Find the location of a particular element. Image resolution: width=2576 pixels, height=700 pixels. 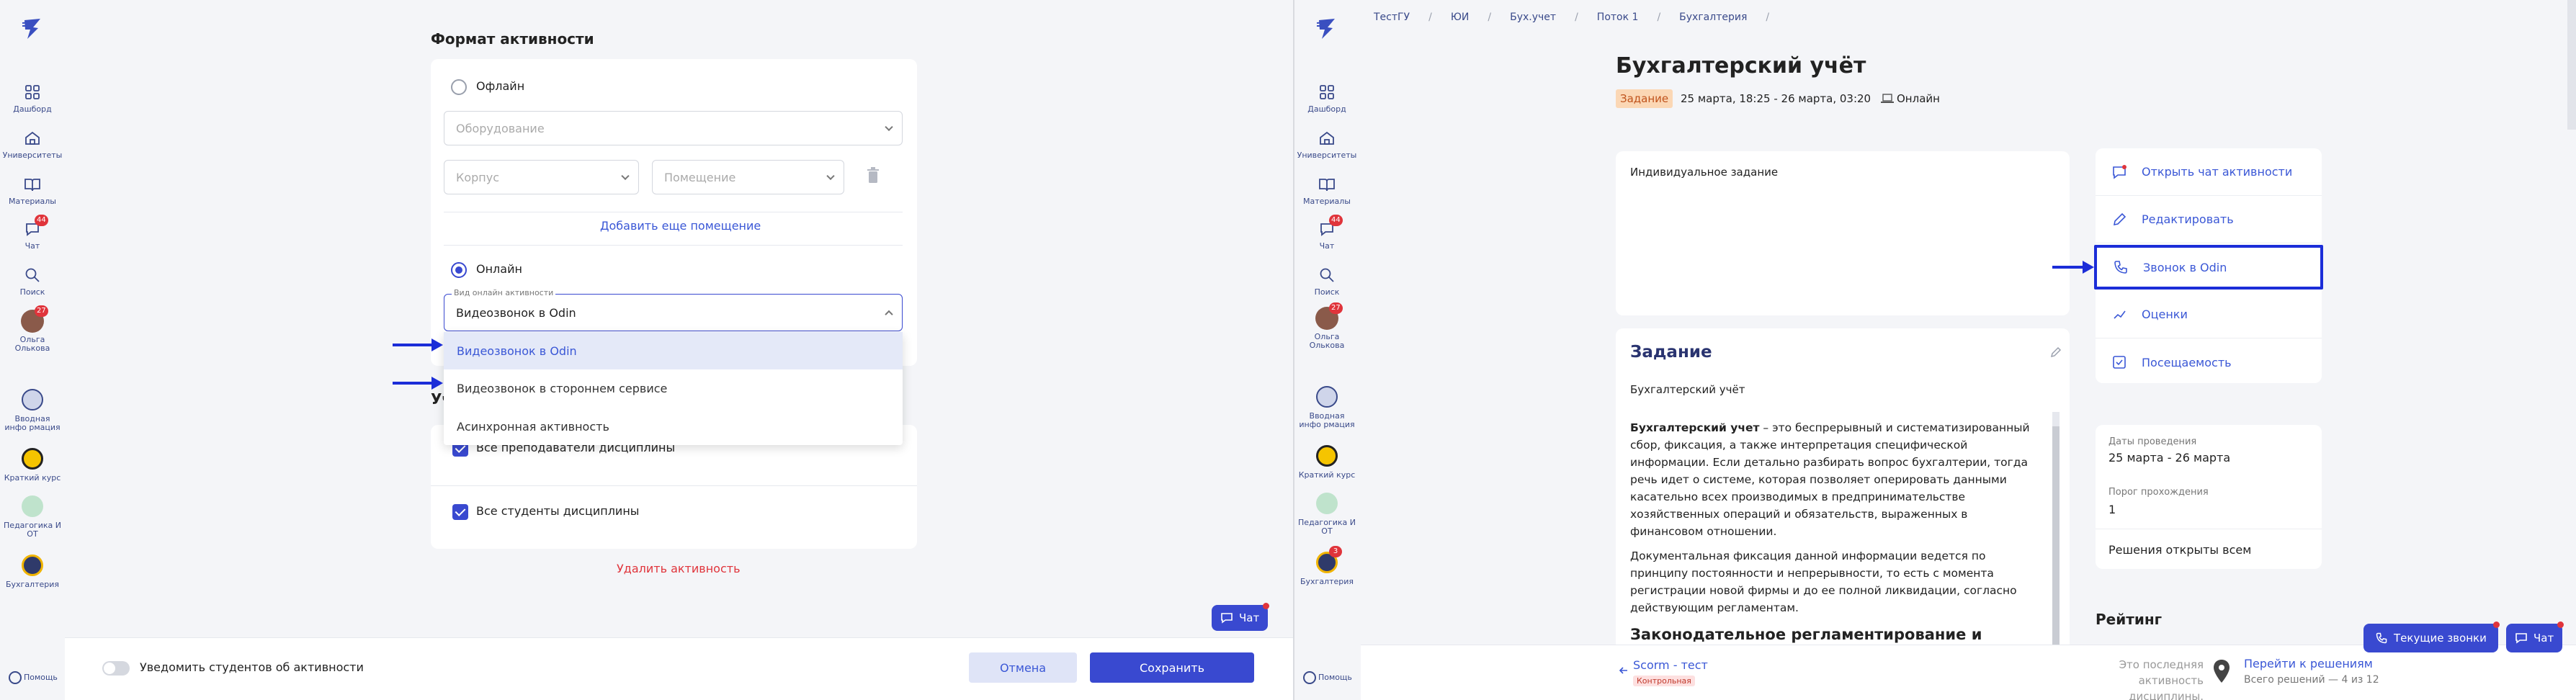

edit-activity: Редактировать is located at coordinates (2209, 220).